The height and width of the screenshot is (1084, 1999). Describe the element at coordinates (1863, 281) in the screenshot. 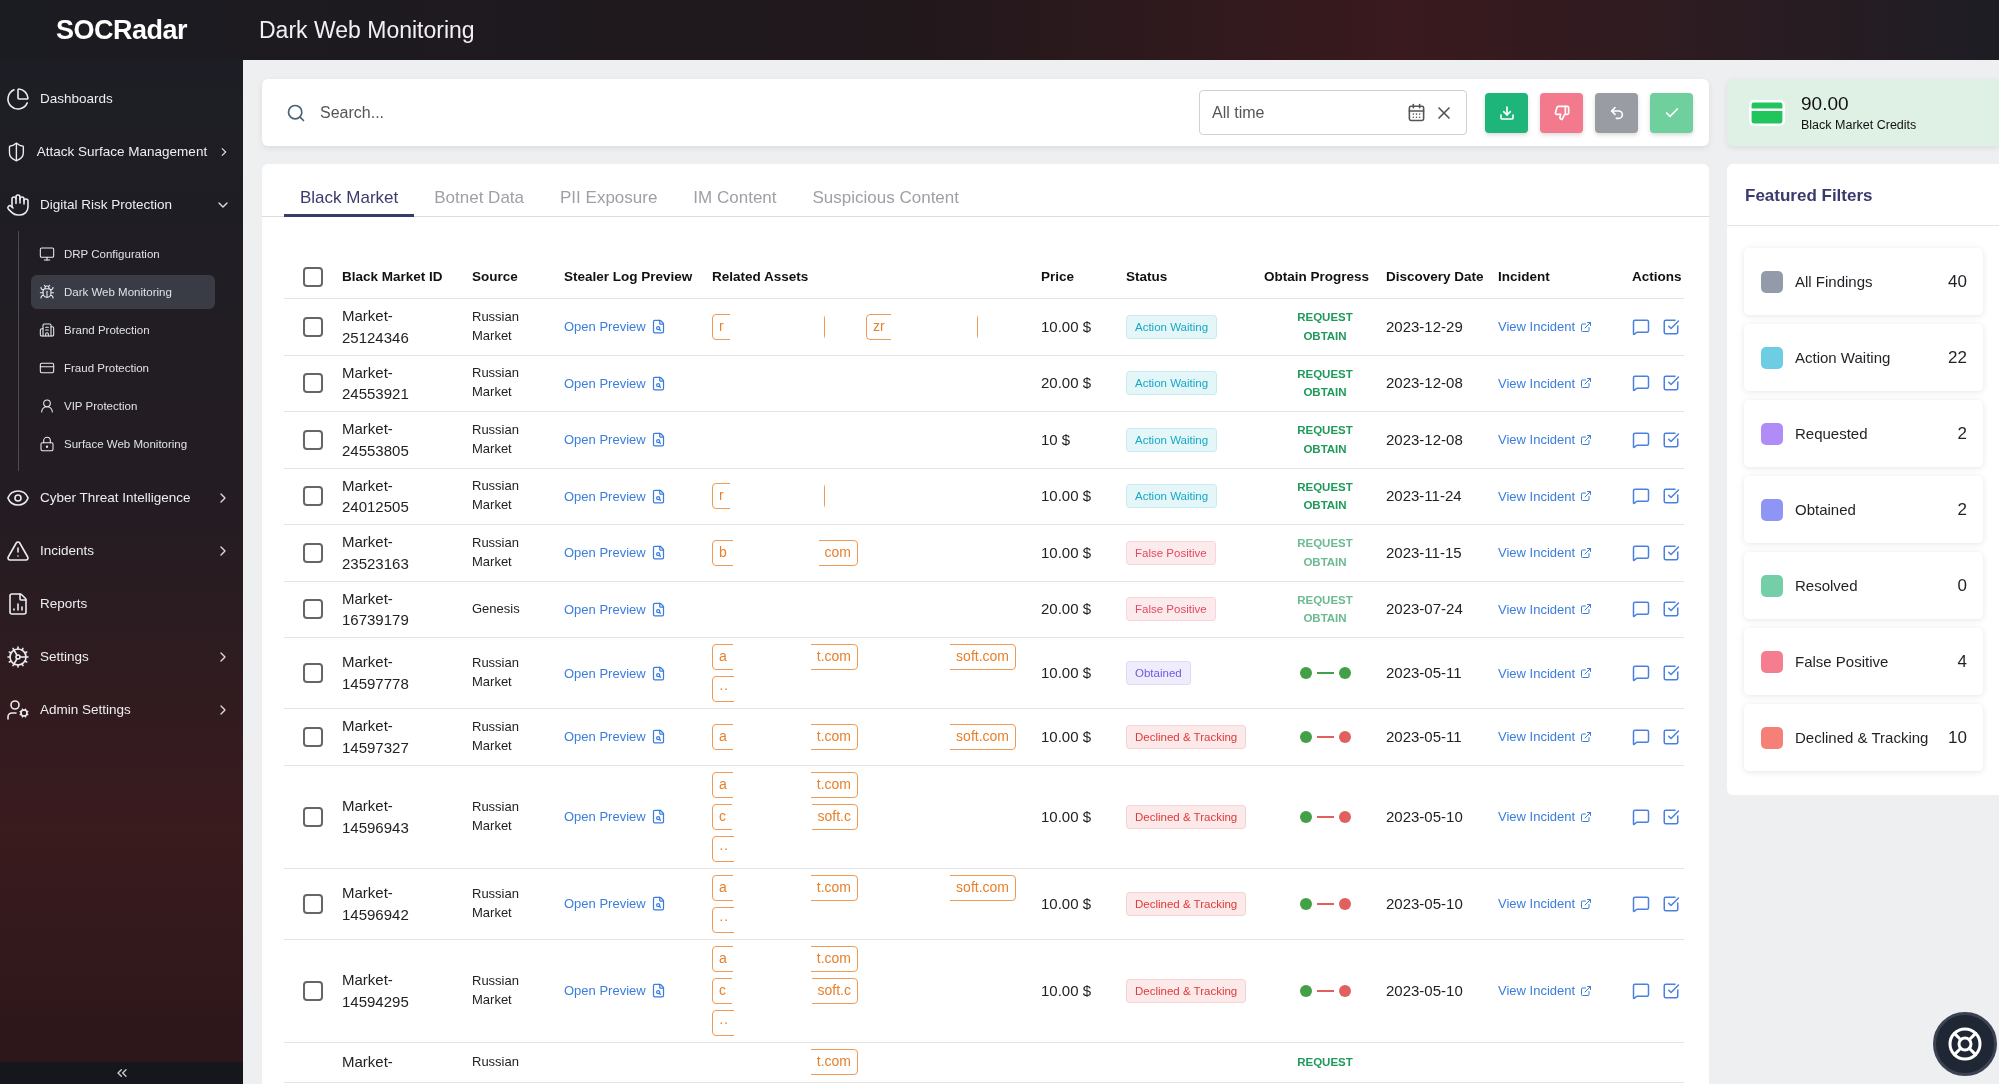

I see `filter-item: All Findings 40` at that location.